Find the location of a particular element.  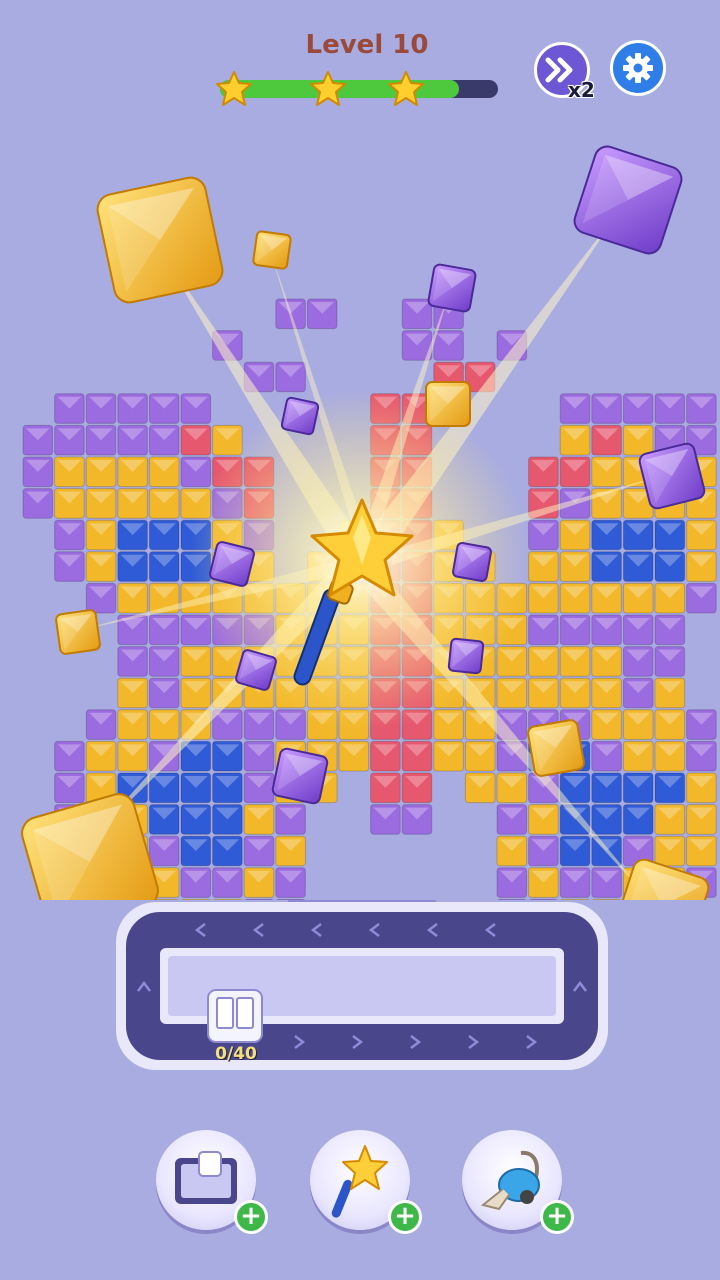

collection-tray is located at coordinates (362, 985).